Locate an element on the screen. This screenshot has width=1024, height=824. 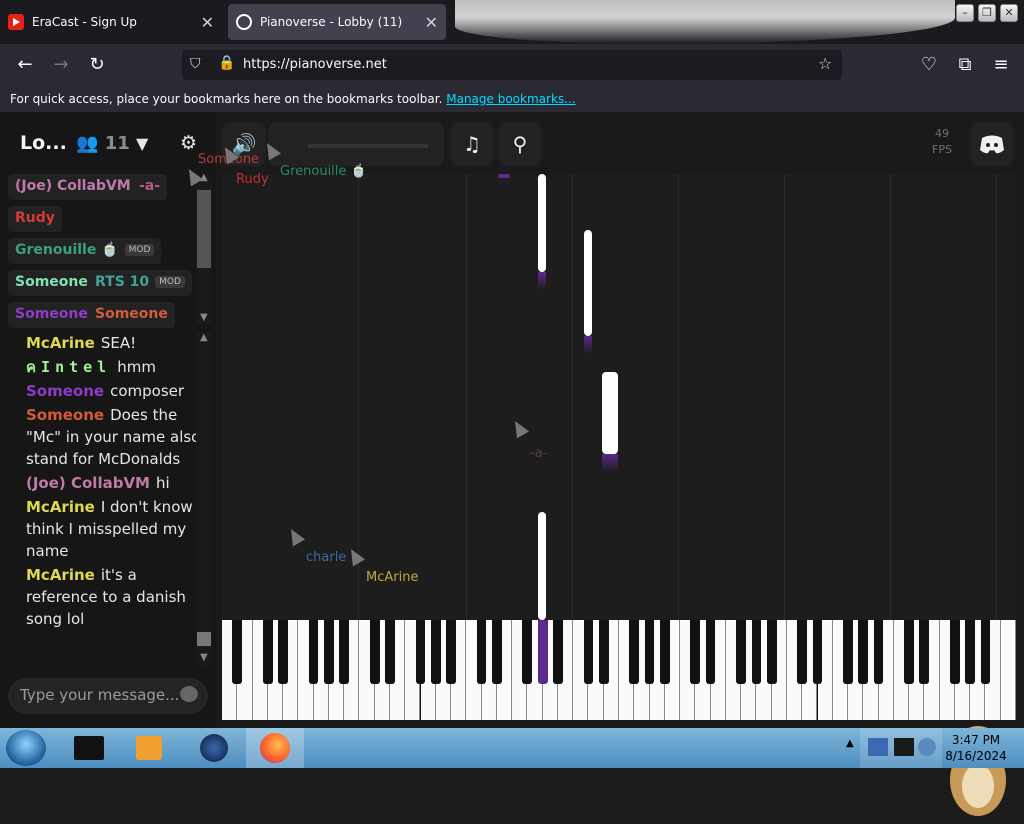
user-badge: (Joe) CollabVM is located at coordinates (73, 187).